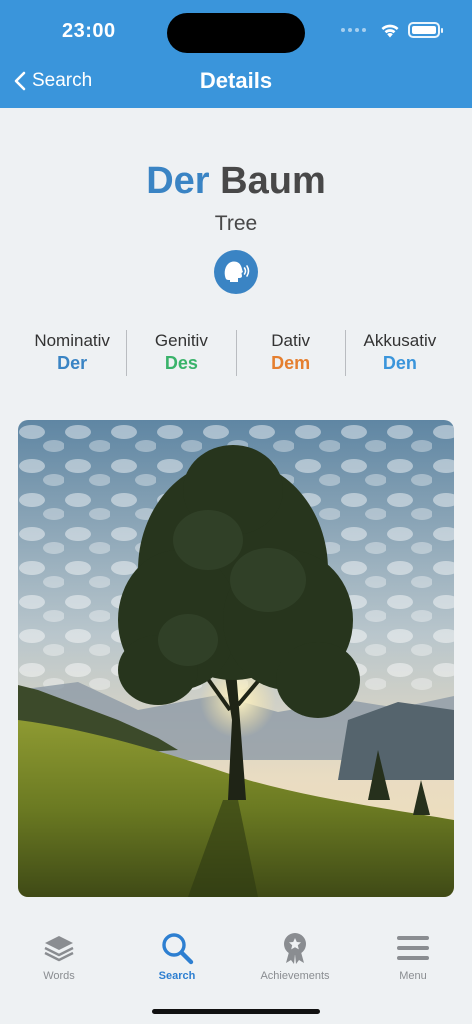  What do you see at coordinates (178, 949) in the screenshot?
I see `search-icon` at bounding box center [178, 949].